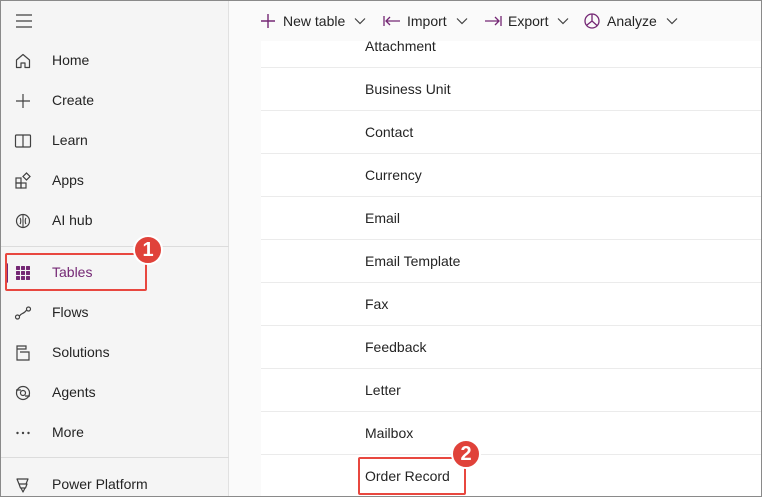 Image resolution: width=762 pixels, height=497 pixels. Describe the element at coordinates (511, 132) in the screenshot. I see `table-row: Contact` at that location.